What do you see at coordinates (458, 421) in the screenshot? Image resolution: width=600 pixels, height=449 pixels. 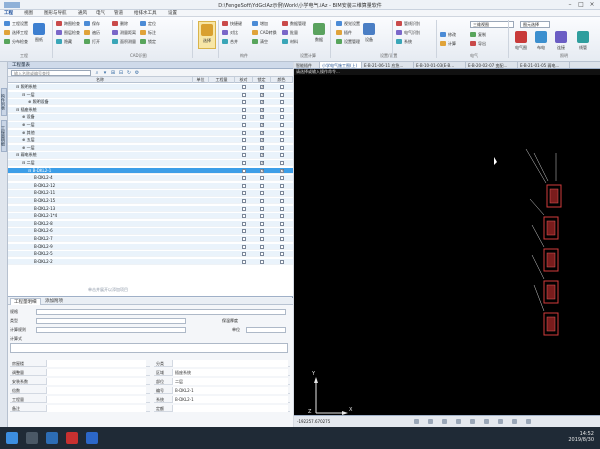 I see `polar-icon` at bounding box center [458, 421].